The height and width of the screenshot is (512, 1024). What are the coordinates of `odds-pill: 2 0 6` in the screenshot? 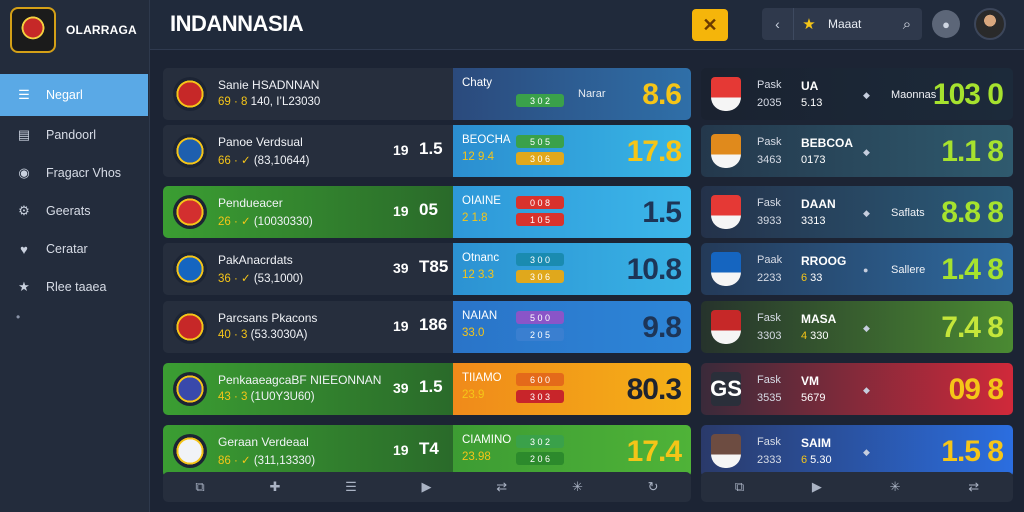 It's located at (540, 458).